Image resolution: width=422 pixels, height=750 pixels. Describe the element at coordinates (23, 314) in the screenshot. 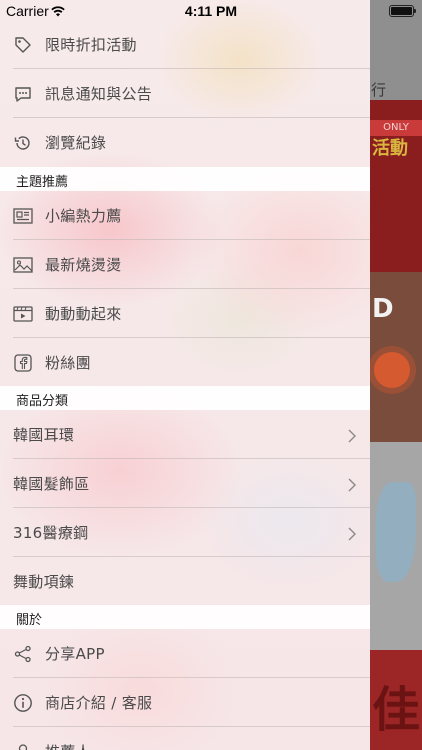

I see `video-icon` at that location.